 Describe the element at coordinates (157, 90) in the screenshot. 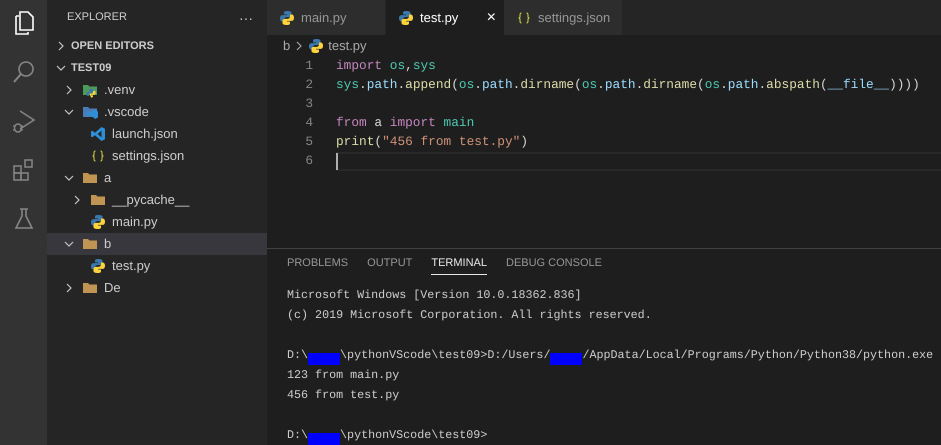

I see `tree-item: .venv` at that location.